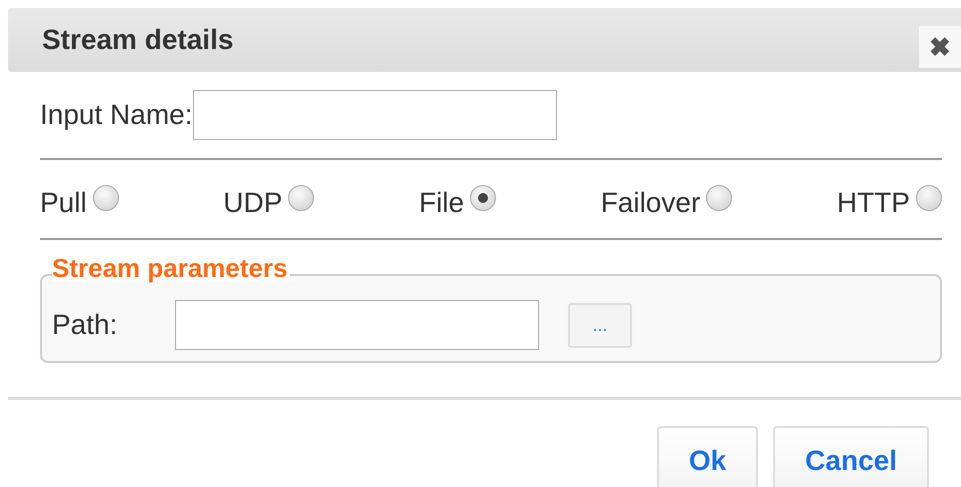 The image size is (961, 487). I want to click on radio-label: HTTP, so click(873, 203).